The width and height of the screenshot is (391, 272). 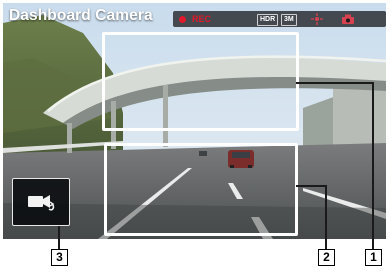 I want to click on record-dot-icon, so click(x=182, y=19).